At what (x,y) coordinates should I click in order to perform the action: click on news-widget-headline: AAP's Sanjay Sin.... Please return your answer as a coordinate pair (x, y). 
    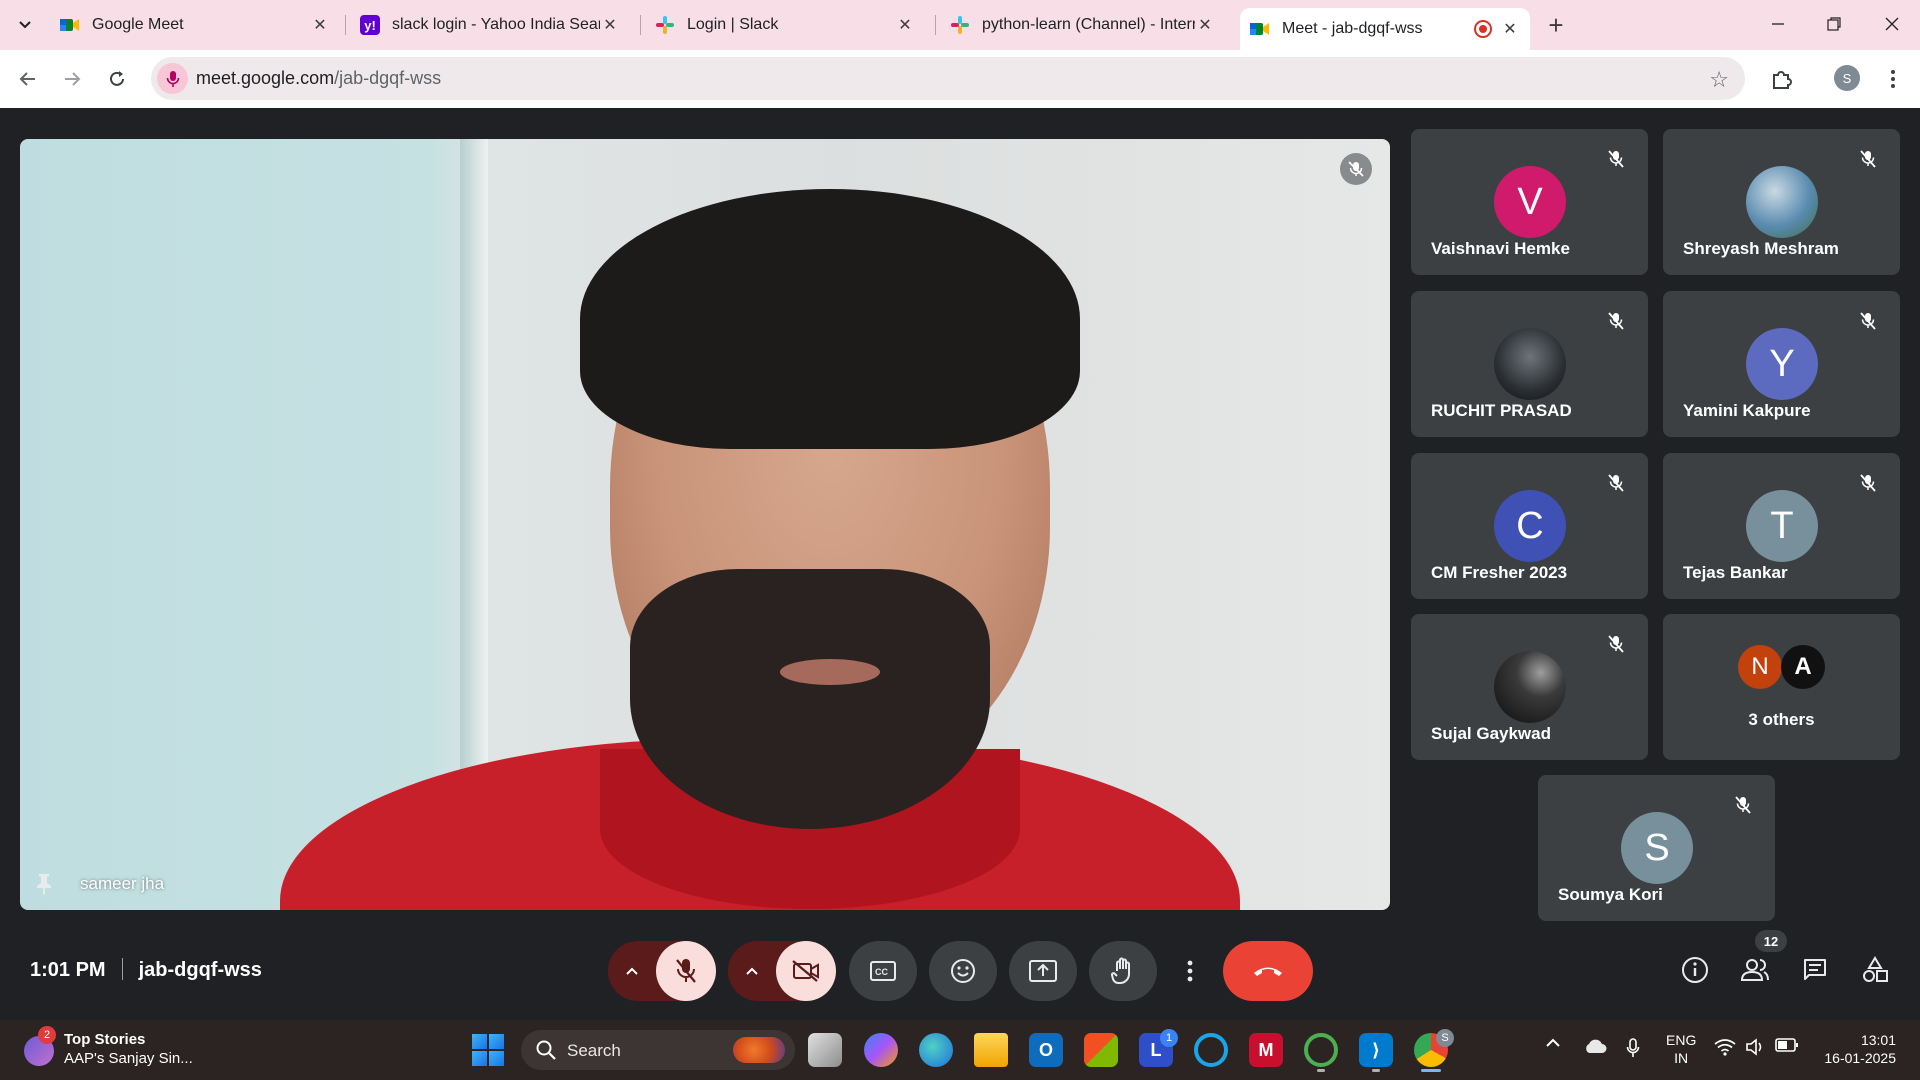
    Looking at the image, I should click on (128, 1058).